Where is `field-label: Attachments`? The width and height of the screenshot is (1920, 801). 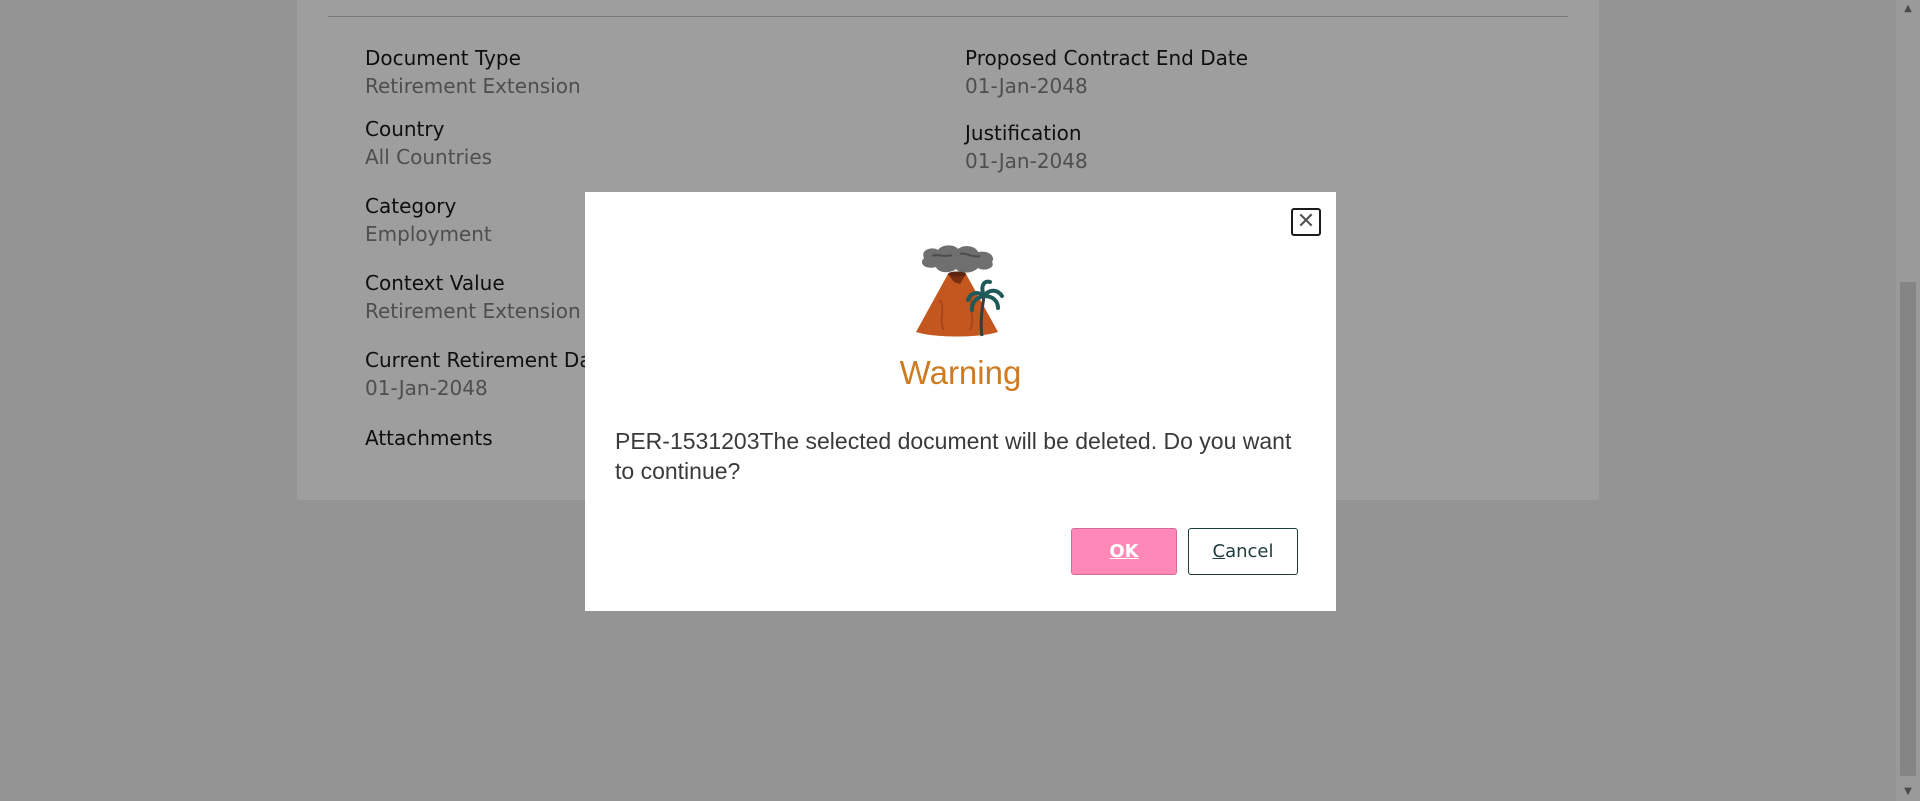
field-label: Attachments is located at coordinates (429, 438).